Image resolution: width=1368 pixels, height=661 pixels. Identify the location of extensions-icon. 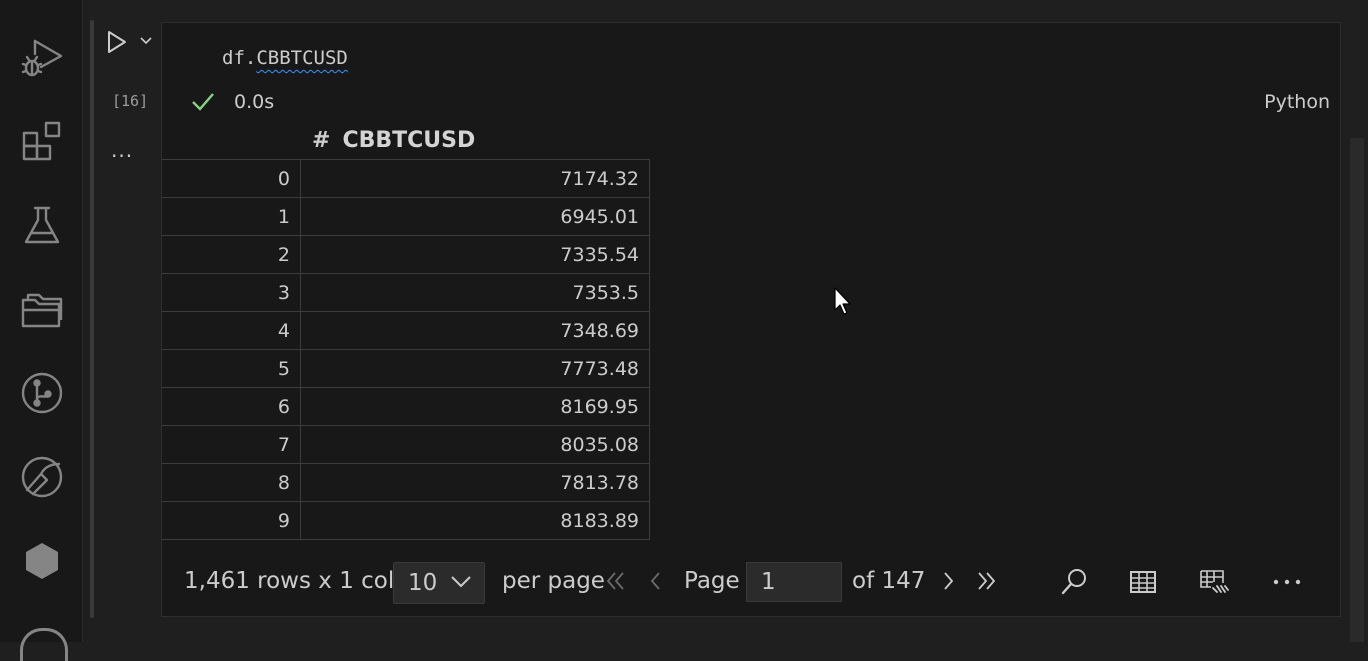
(41, 141).